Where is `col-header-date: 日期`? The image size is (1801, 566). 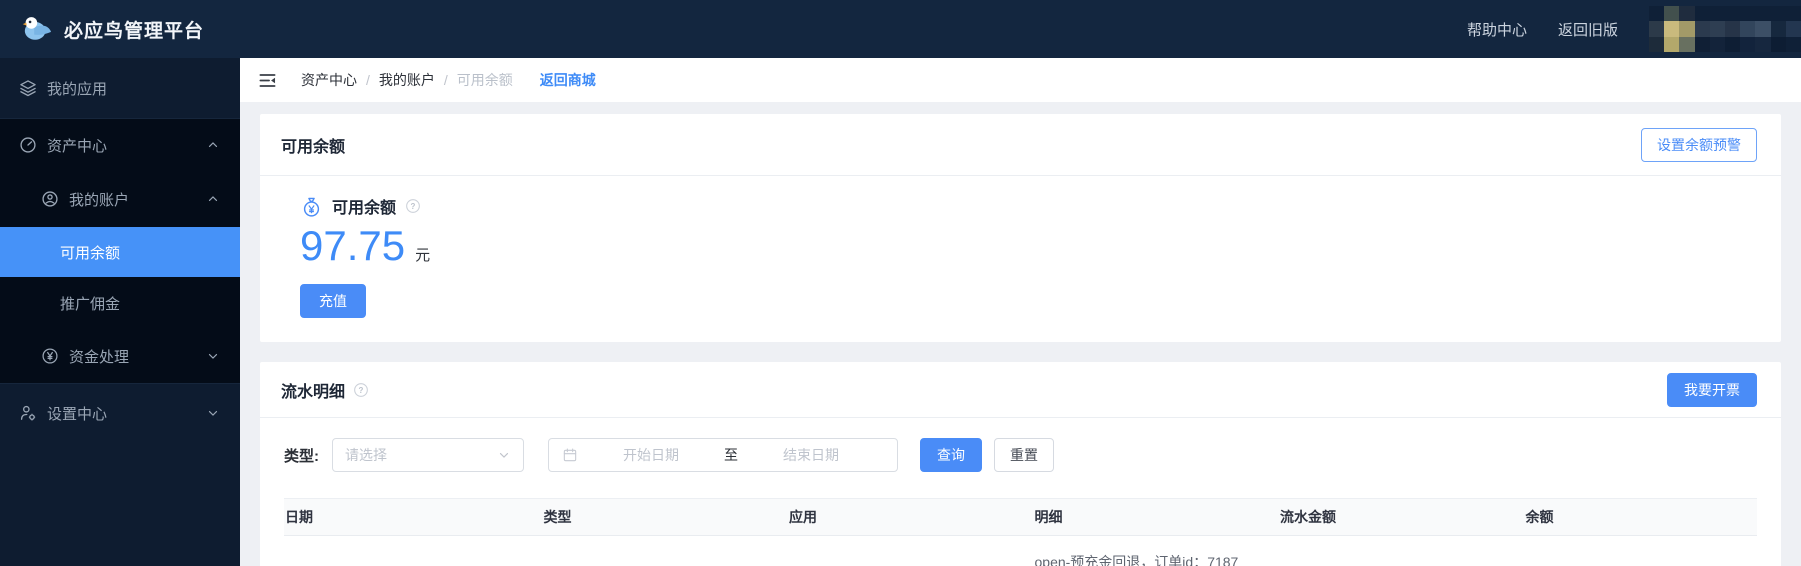
col-header-date: 日期 is located at coordinates (299, 517).